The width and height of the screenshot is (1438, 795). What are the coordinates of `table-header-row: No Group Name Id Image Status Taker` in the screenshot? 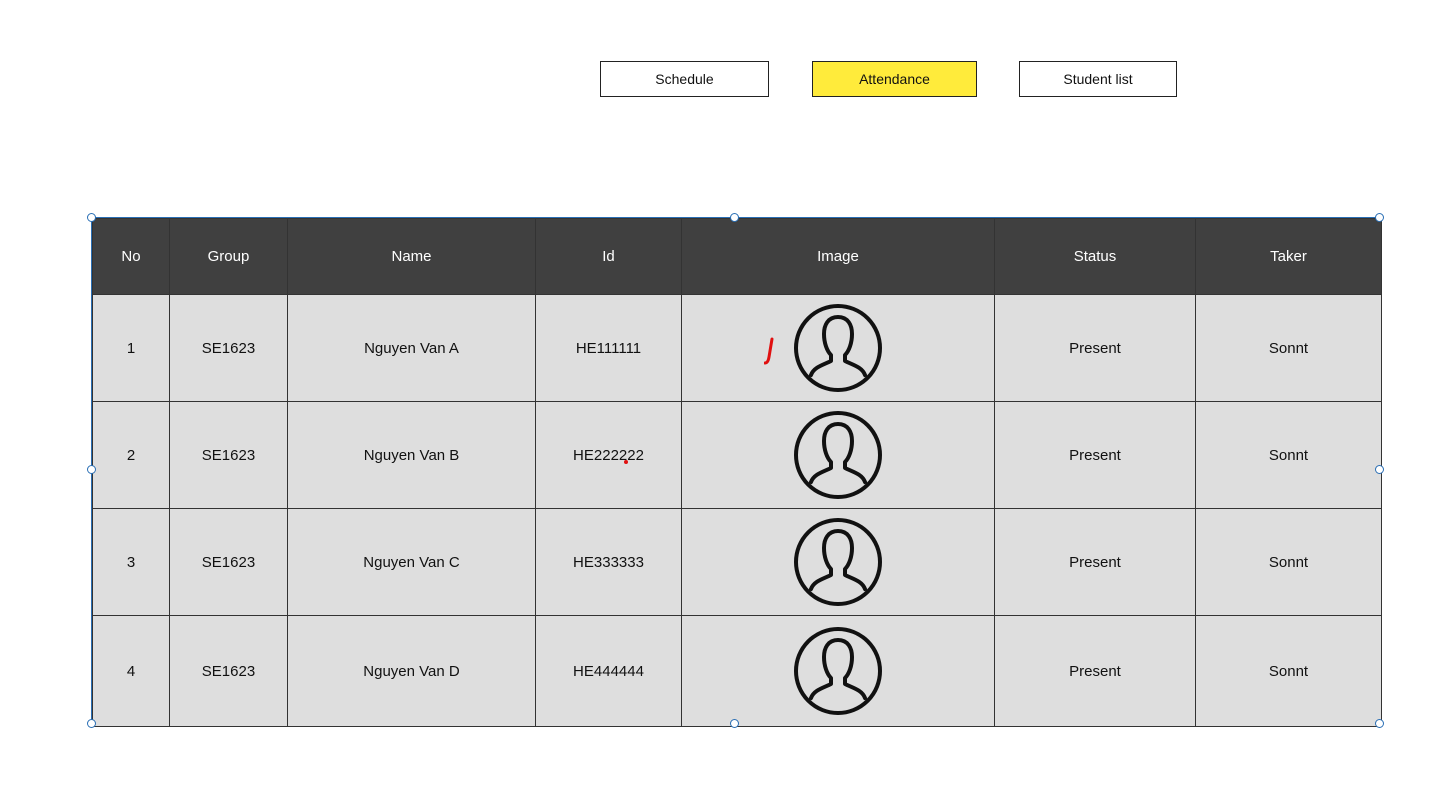 It's located at (737, 256).